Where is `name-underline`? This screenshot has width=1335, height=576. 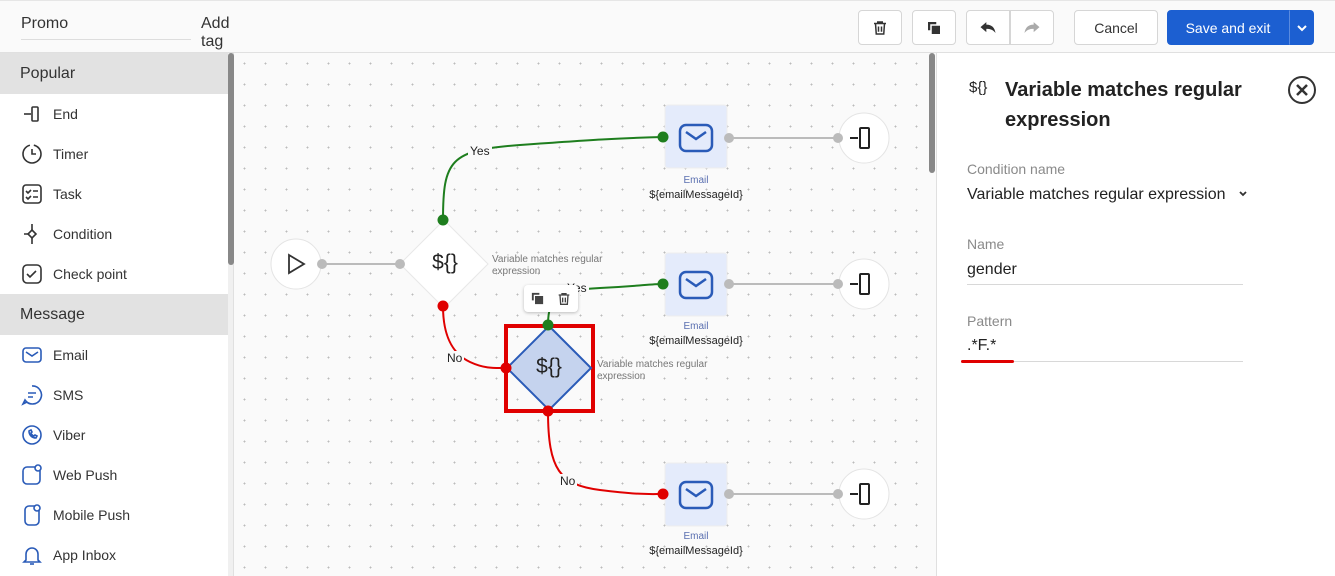 name-underline is located at coordinates (1105, 284).